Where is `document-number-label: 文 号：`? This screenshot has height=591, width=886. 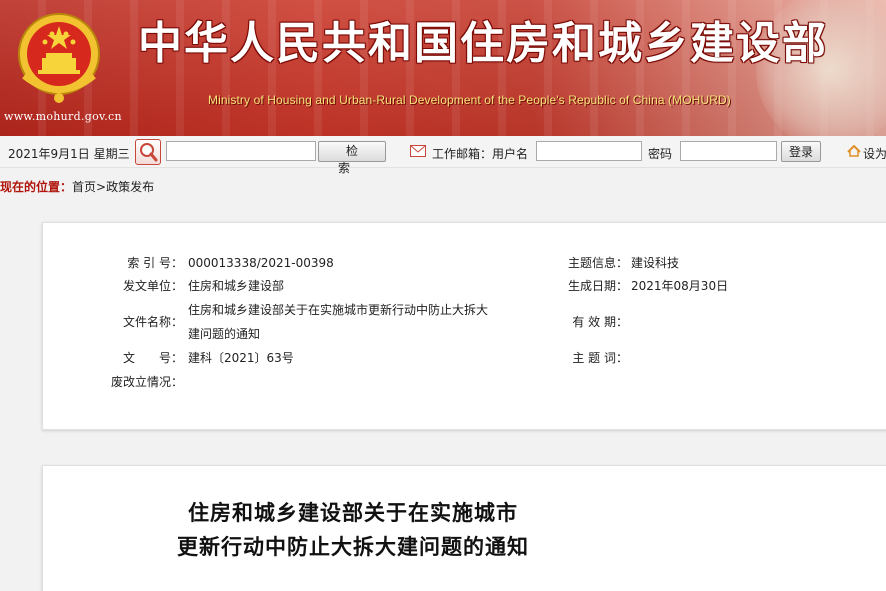 document-number-label: 文 号： is located at coordinates (152, 358).